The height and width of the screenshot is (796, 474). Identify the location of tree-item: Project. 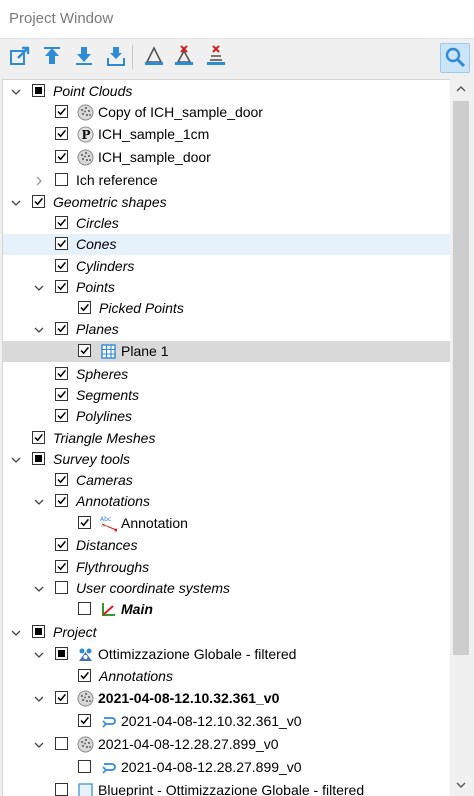
(226, 632).